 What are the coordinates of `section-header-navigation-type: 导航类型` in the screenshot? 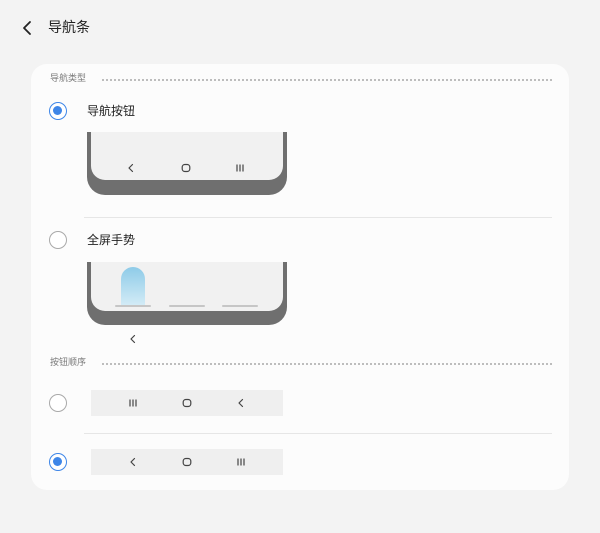 It's located at (301, 79).